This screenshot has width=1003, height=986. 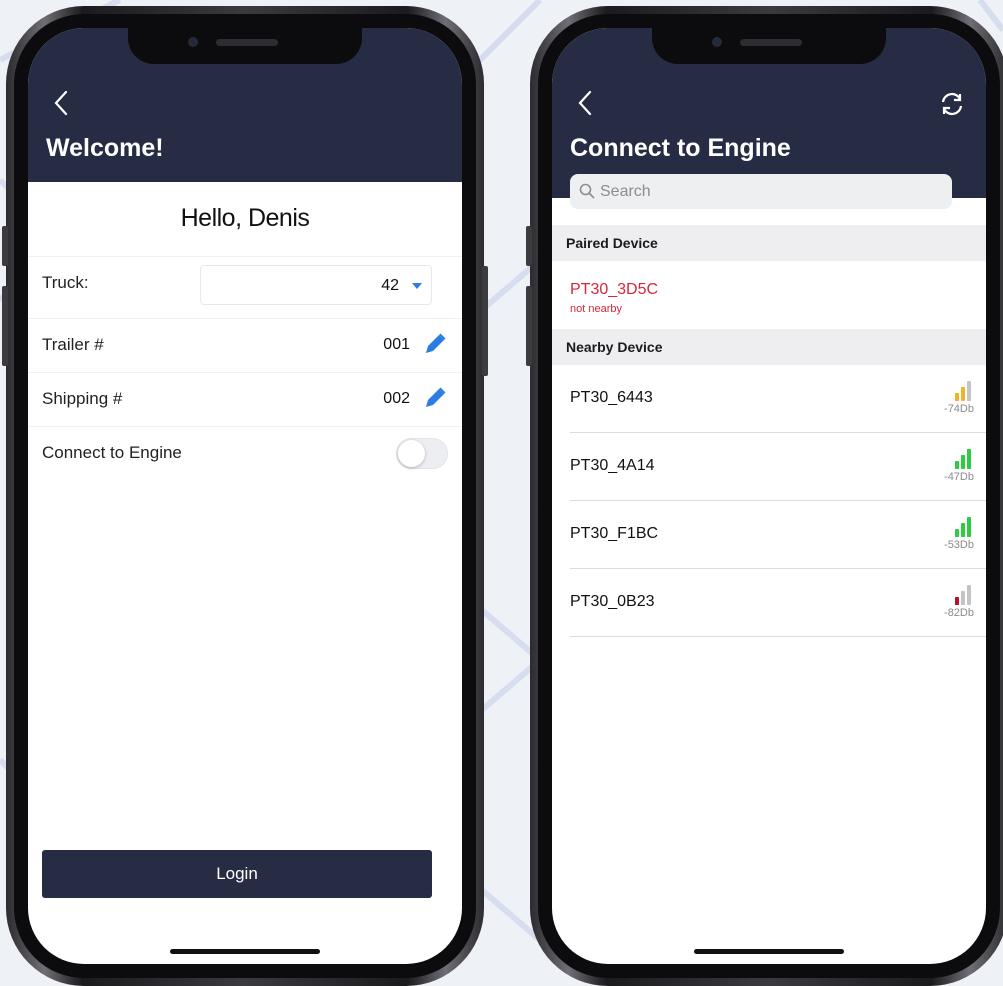 What do you see at coordinates (611, 397) in the screenshot?
I see `device-name: PT30_6443` at bounding box center [611, 397].